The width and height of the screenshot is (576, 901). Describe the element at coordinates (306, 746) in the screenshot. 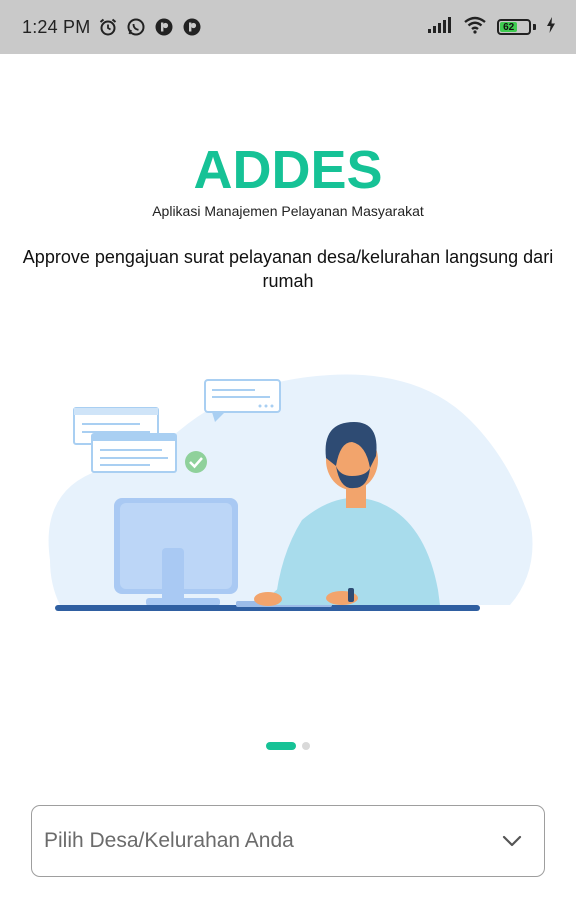

I see `pager-dot` at that location.